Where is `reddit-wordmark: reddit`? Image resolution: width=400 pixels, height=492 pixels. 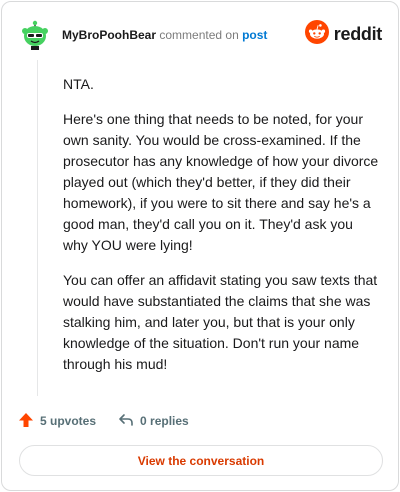 reddit-wordmark: reddit is located at coordinates (358, 33).